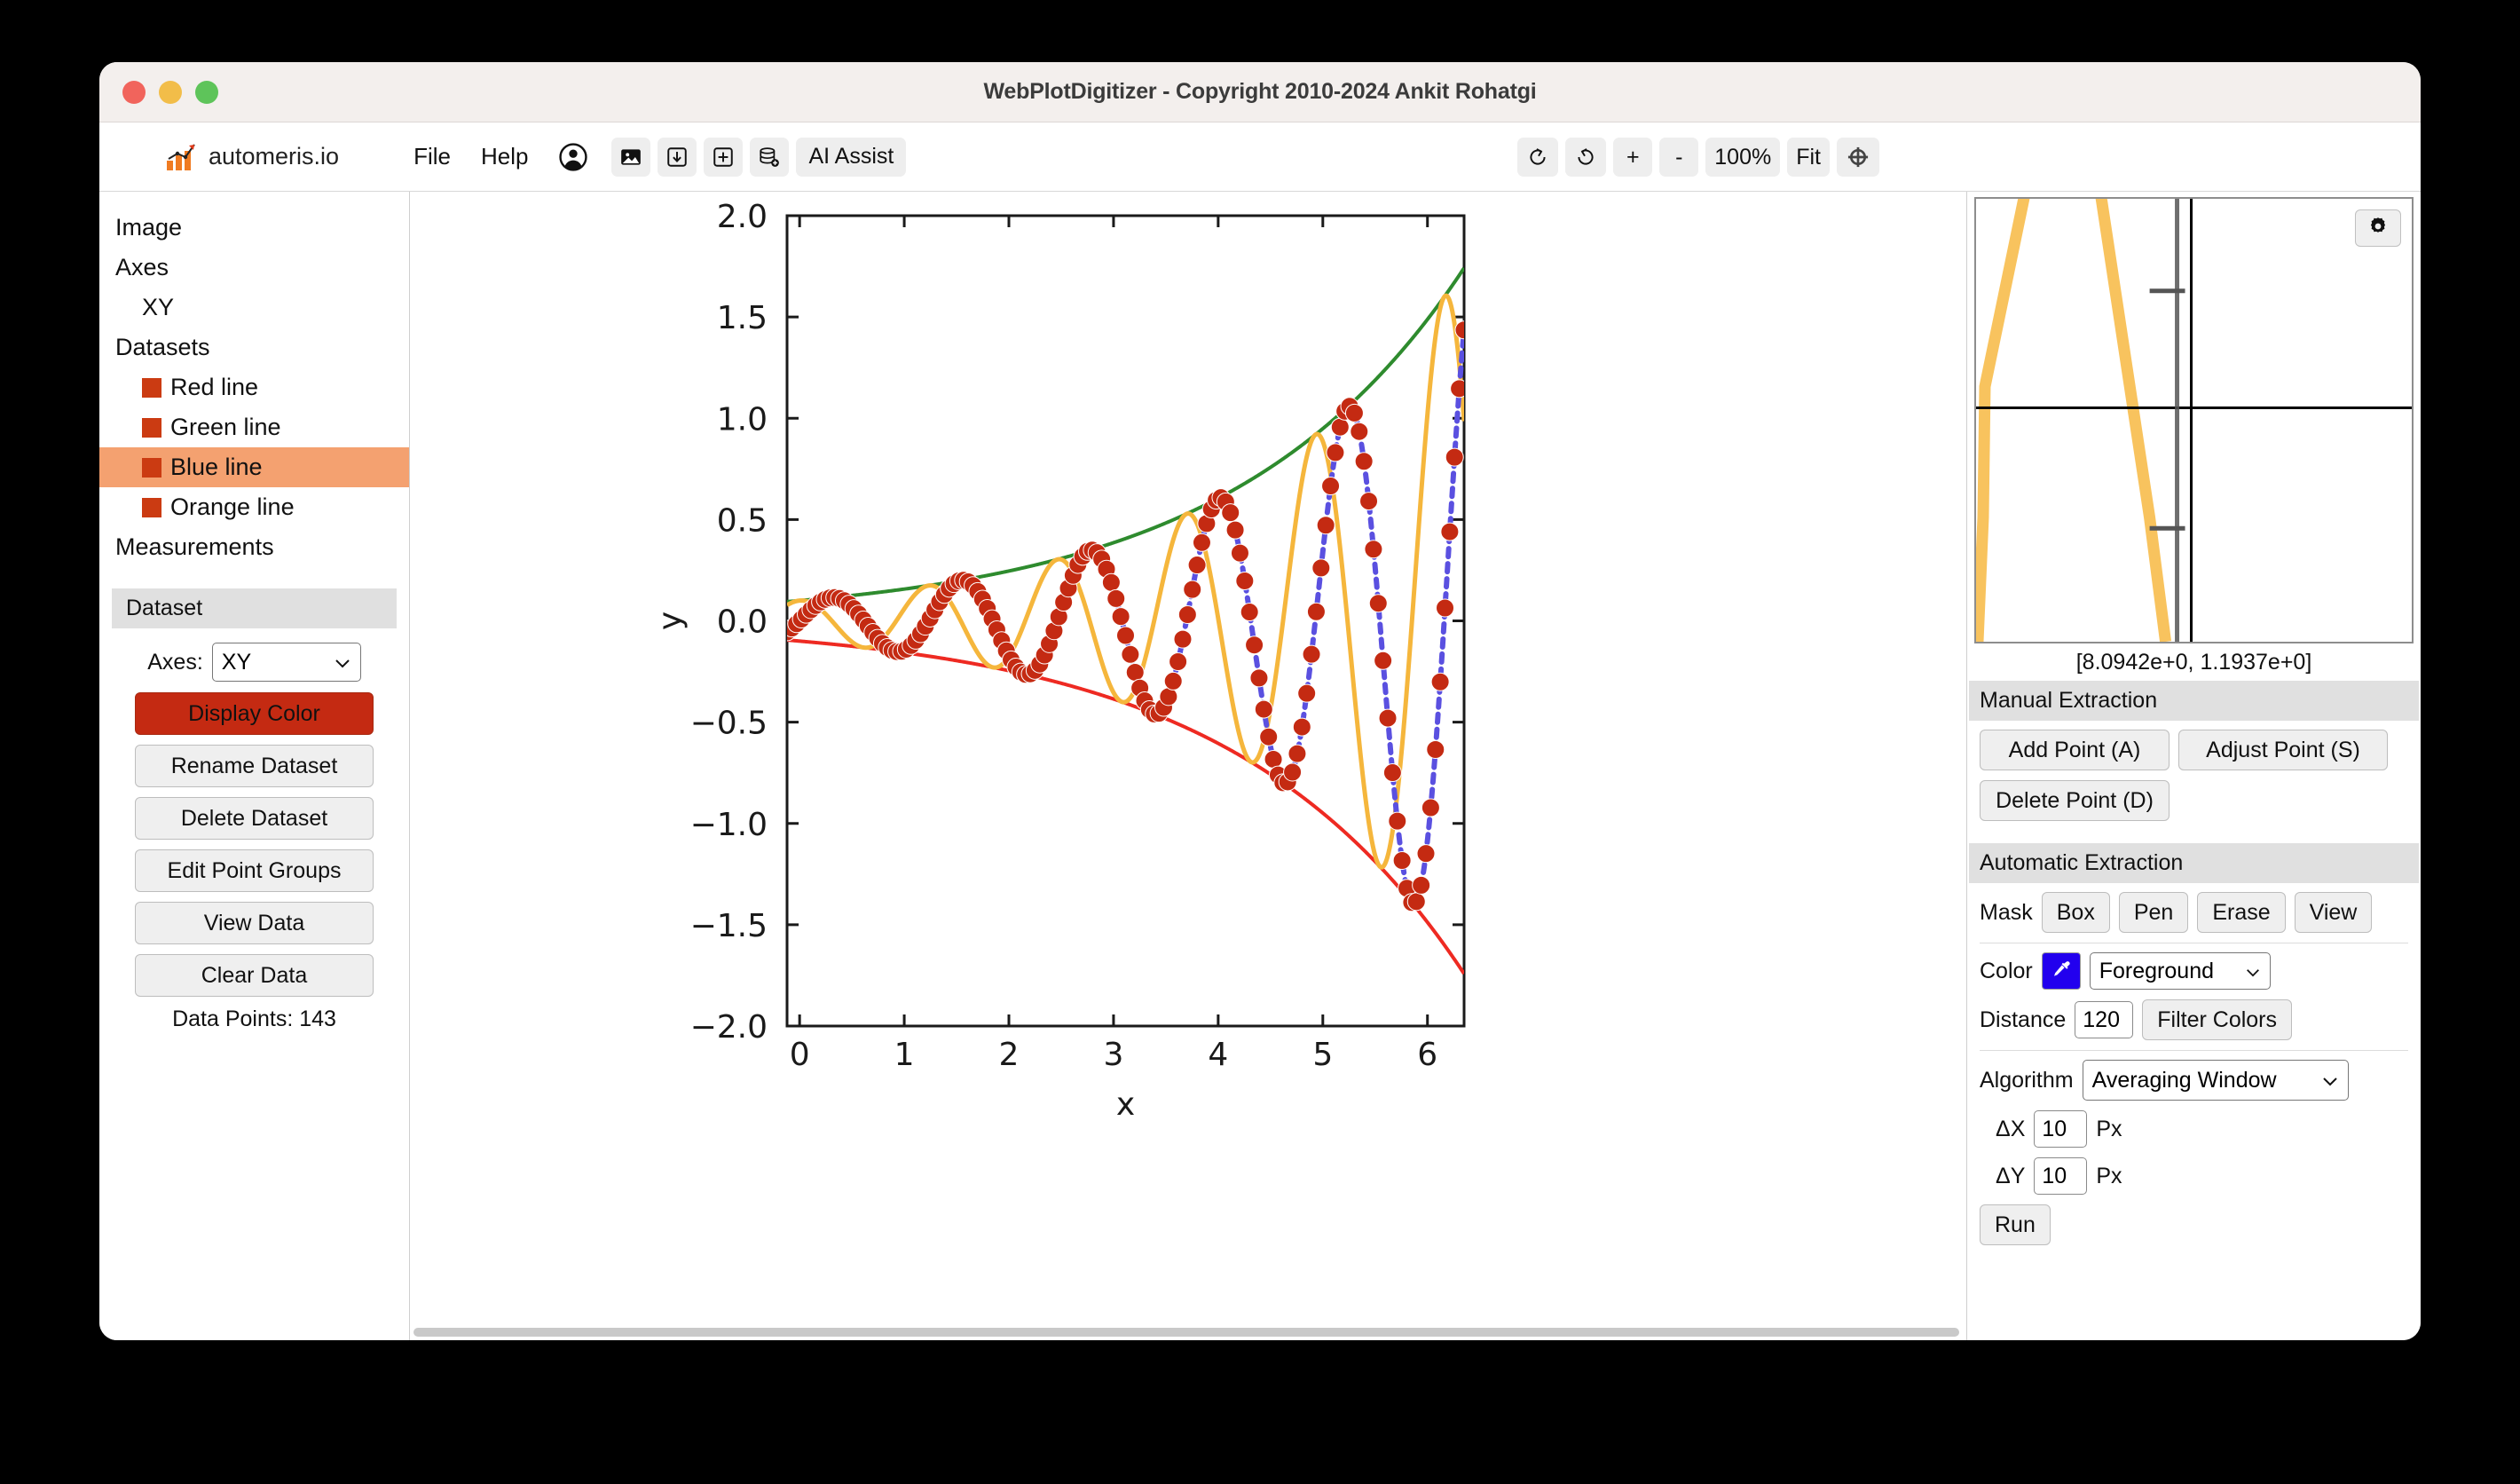  Describe the element at coordinates (1218, 1055) in the screenshot. I see `svg-text: 4` at that location.